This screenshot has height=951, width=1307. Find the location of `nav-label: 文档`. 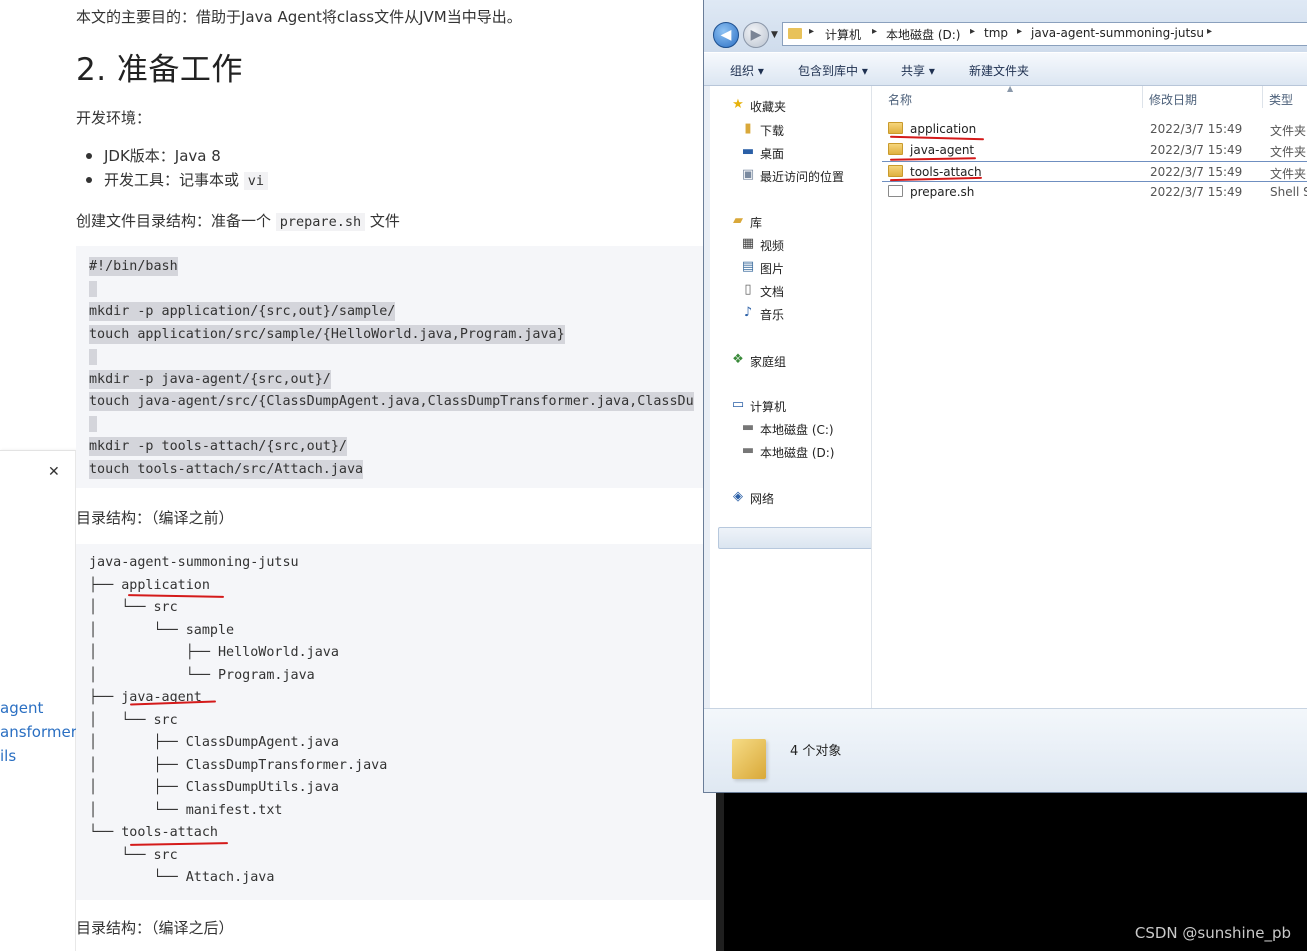

nav-label: 文档 is located at coordinates (772, 292).